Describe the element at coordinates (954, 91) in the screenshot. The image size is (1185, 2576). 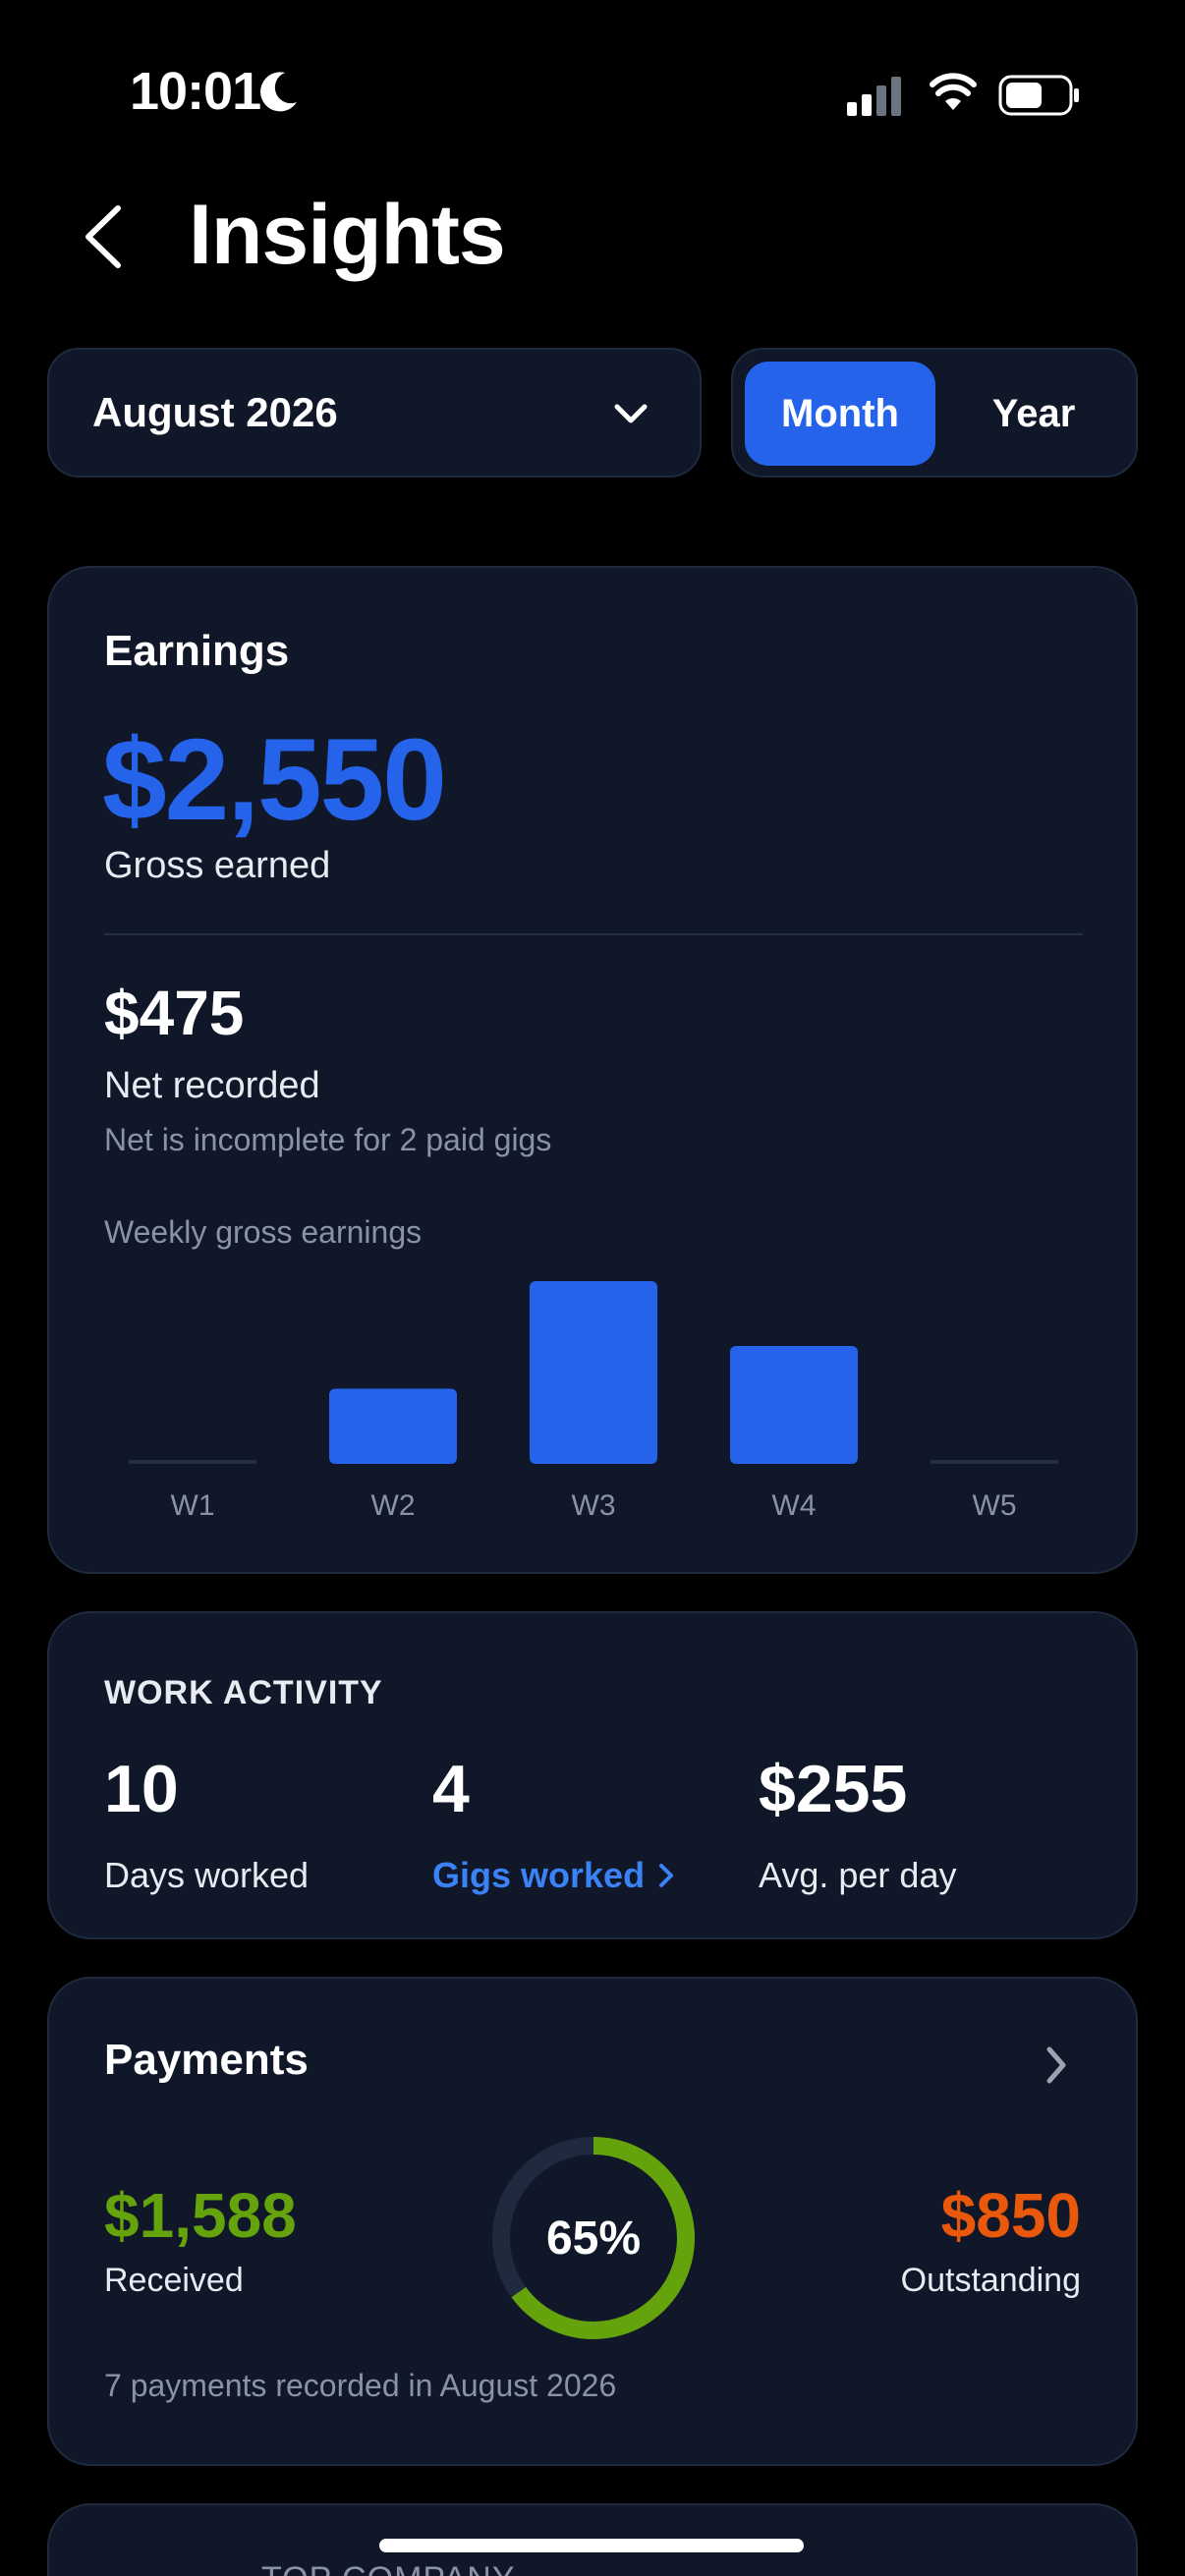
I see `wifi-icon` at that location.